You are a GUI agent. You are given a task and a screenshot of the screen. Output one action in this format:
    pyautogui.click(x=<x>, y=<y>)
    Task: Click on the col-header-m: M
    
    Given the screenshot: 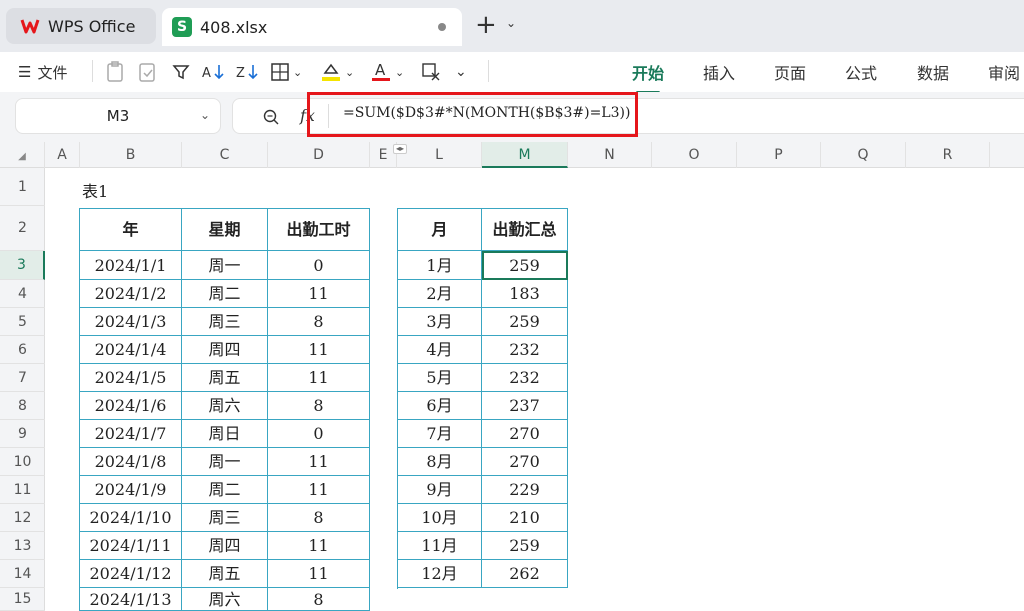 What is the action you would take?
    pyautogui.click(x=525, y=155)
    